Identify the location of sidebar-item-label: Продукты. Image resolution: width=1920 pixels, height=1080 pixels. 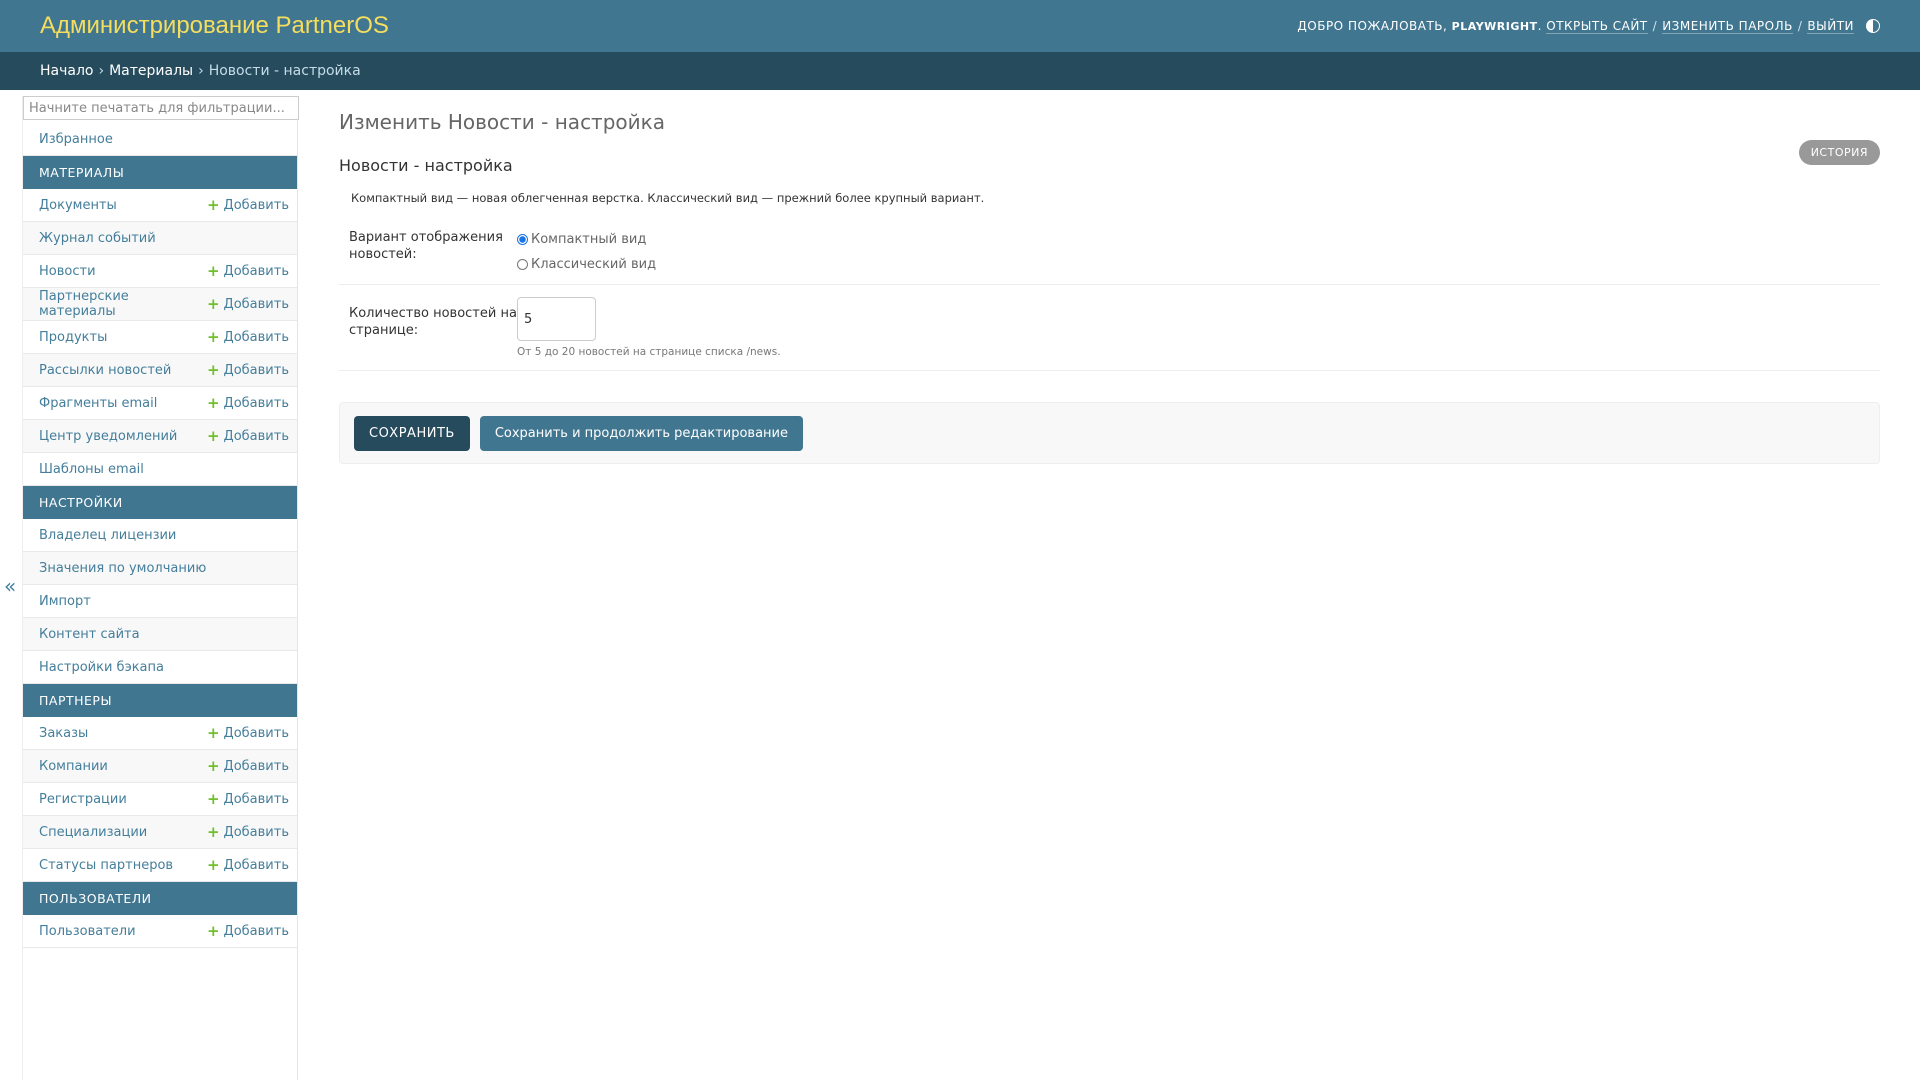
(73, 337).